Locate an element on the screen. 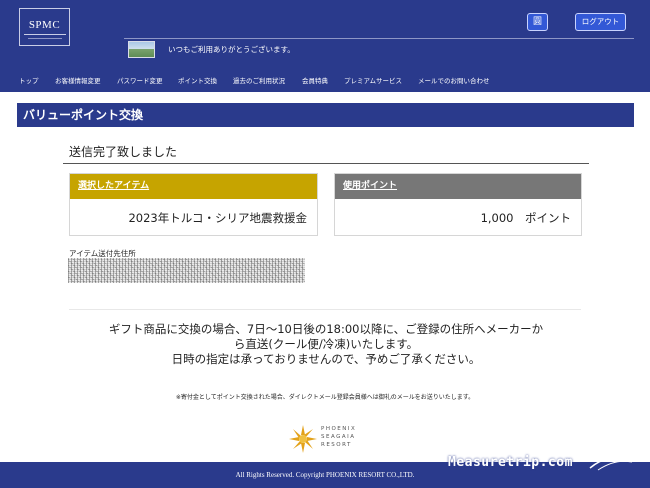  brand-text: PHOENIX SEAGAIA RESORT is located at coordinates (338, 437).